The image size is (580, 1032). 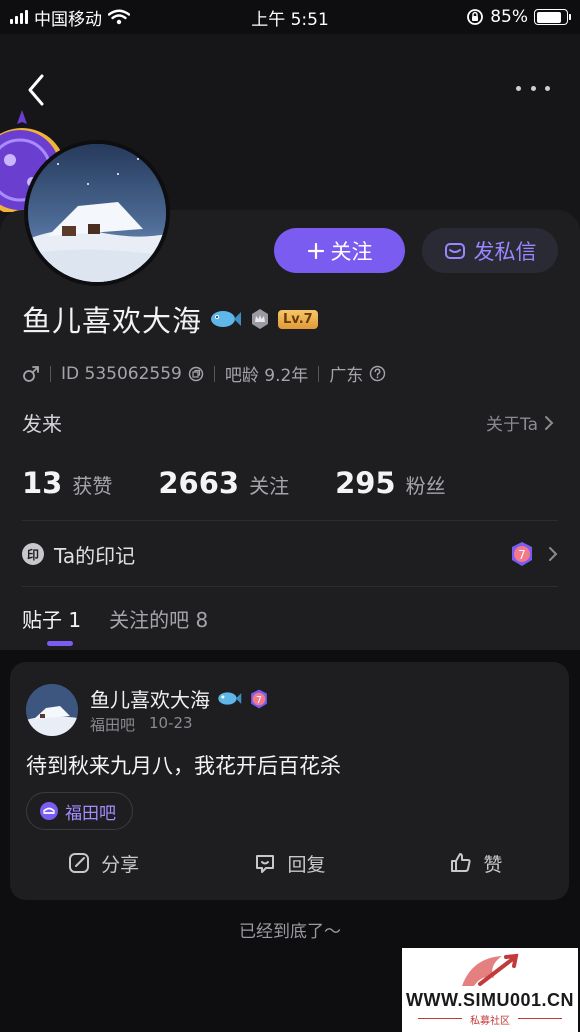 What do you see at coordinates (113, 725) in the screenshot?
I see `post-forum: 福田吧` at bounding box center [113, 725].